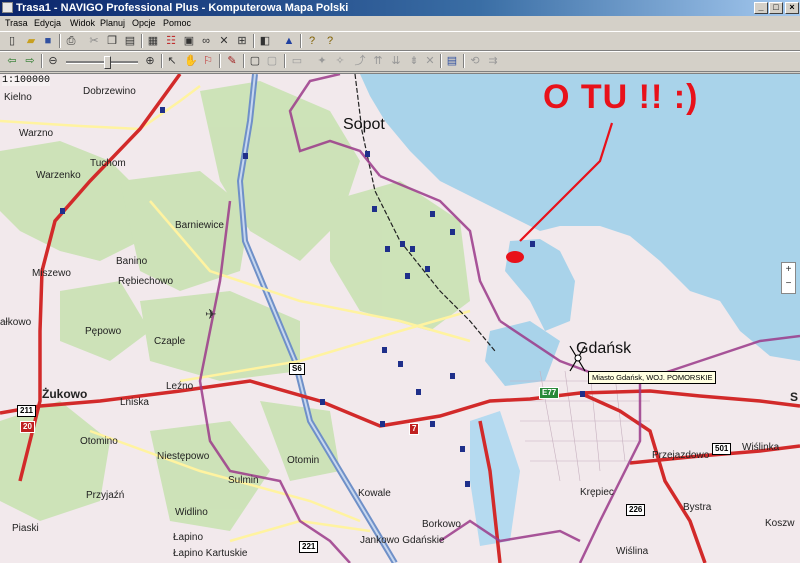 This screenshot has height=563, width=800. Describe the element at coordinates (177, 23) in the screenshot. I see `menu-pomoc: Pomoc` at that location.